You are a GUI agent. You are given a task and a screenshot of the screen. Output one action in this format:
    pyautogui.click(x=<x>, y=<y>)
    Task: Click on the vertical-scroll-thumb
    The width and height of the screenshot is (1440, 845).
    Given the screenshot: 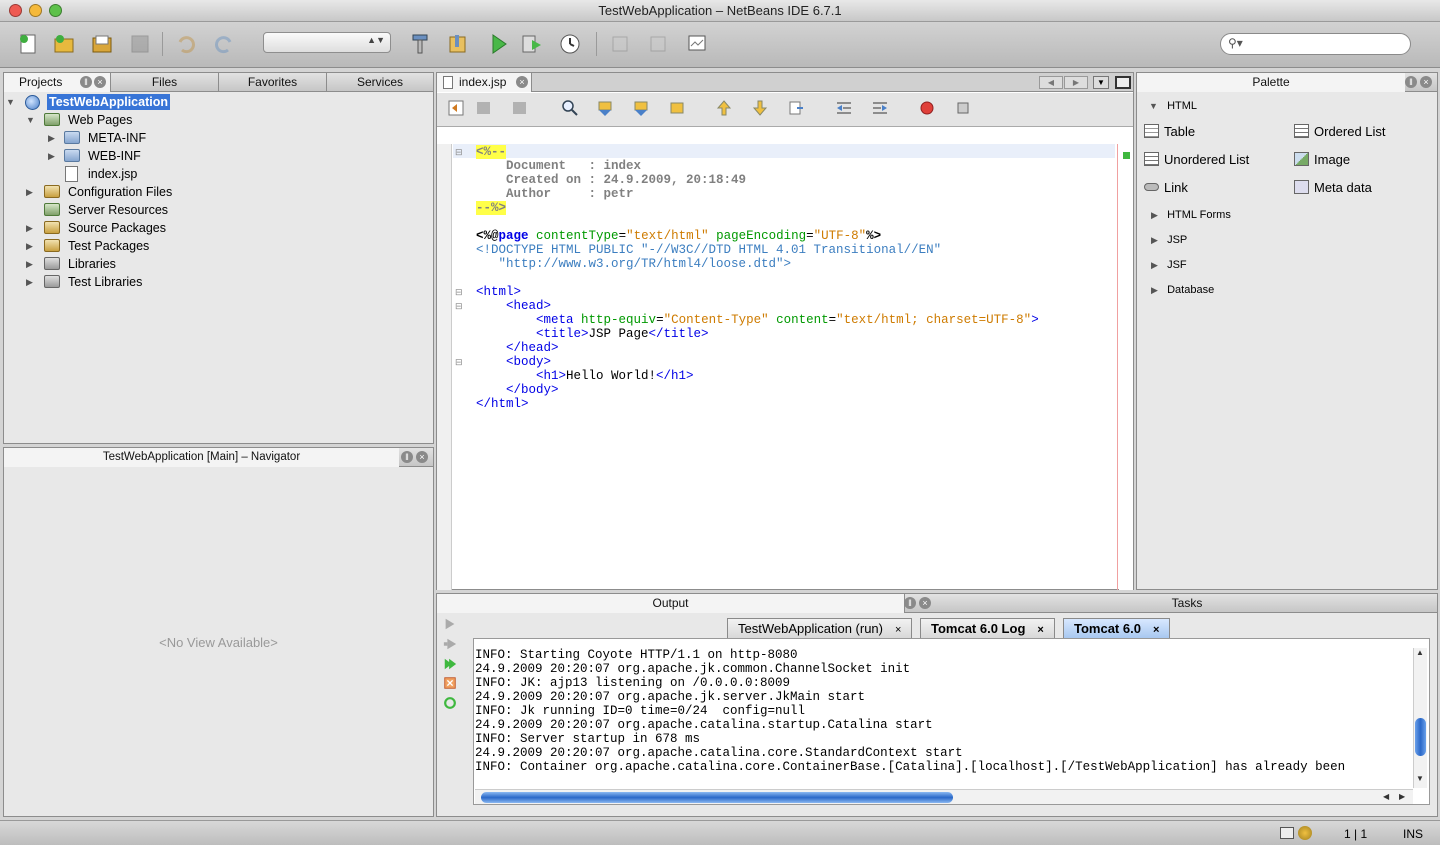 What is the action you would take?
    pyautogui.click(x=1420, y=737)
    